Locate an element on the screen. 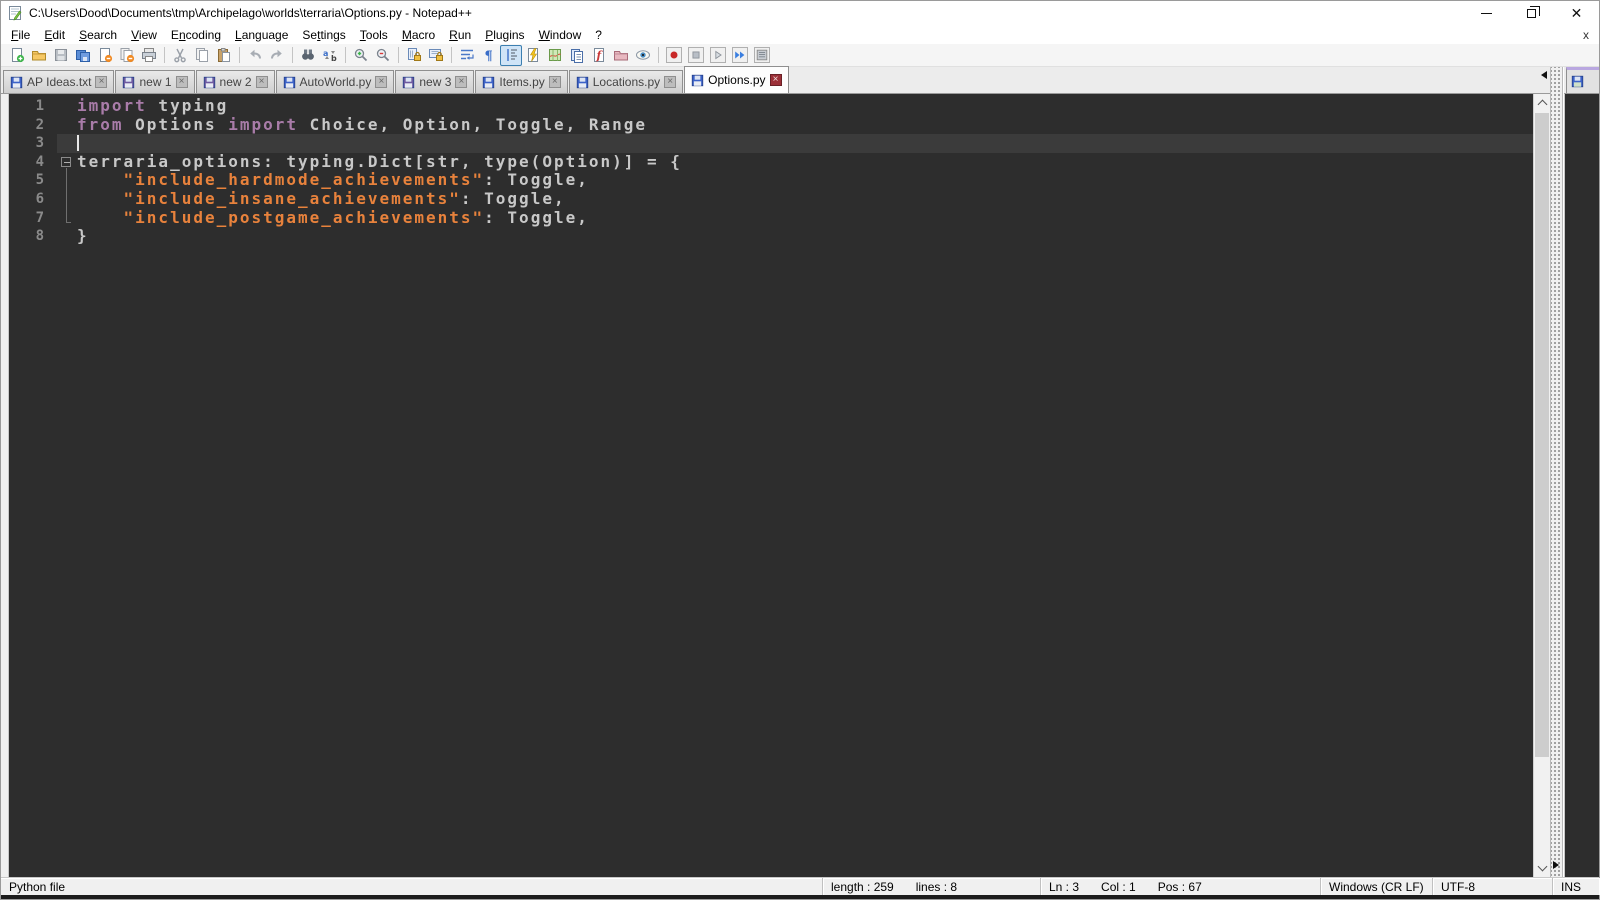  zoom-out-icon is located at coordinates (383, 55).